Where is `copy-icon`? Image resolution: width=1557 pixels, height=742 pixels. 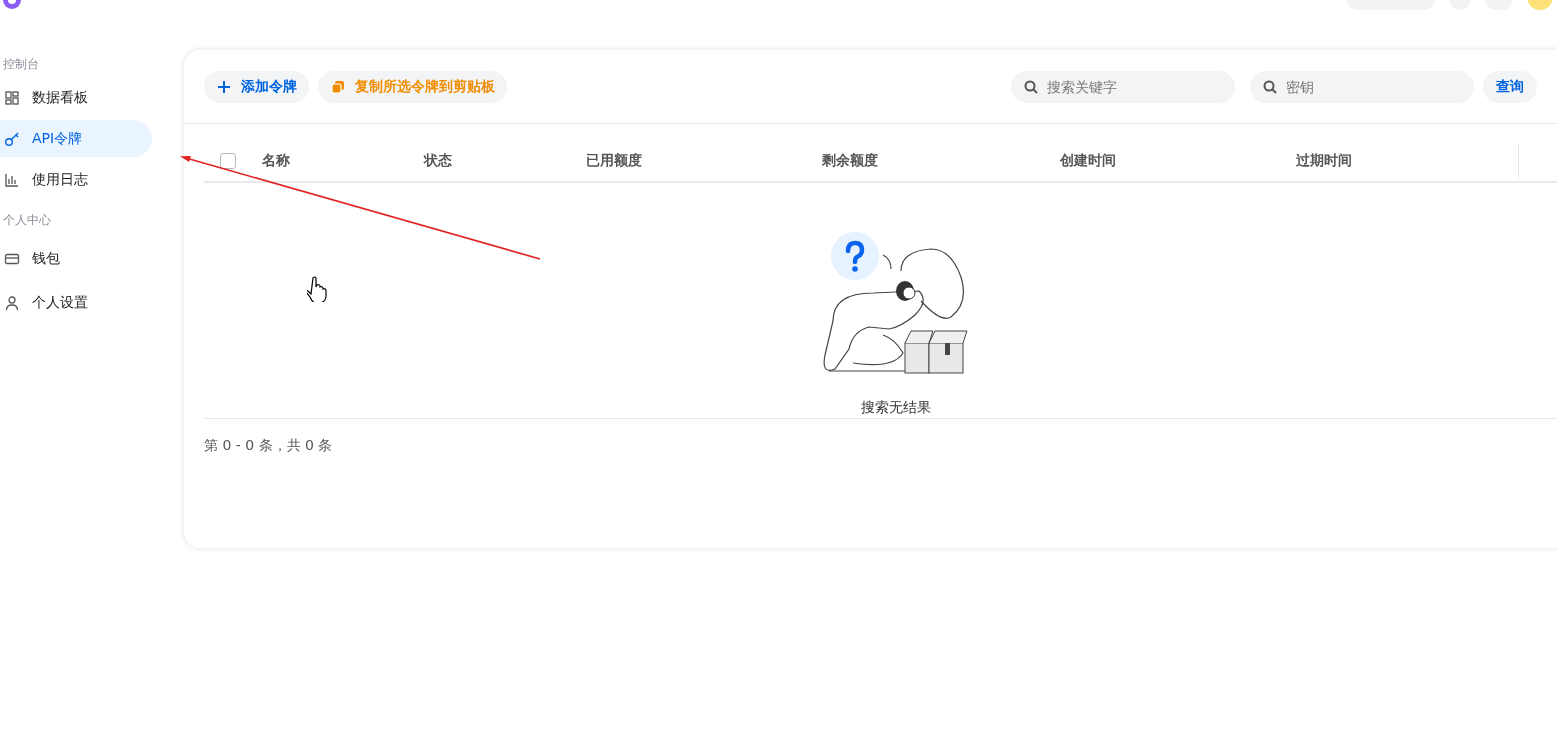 copy-icon is located at coordinates (338, 87).